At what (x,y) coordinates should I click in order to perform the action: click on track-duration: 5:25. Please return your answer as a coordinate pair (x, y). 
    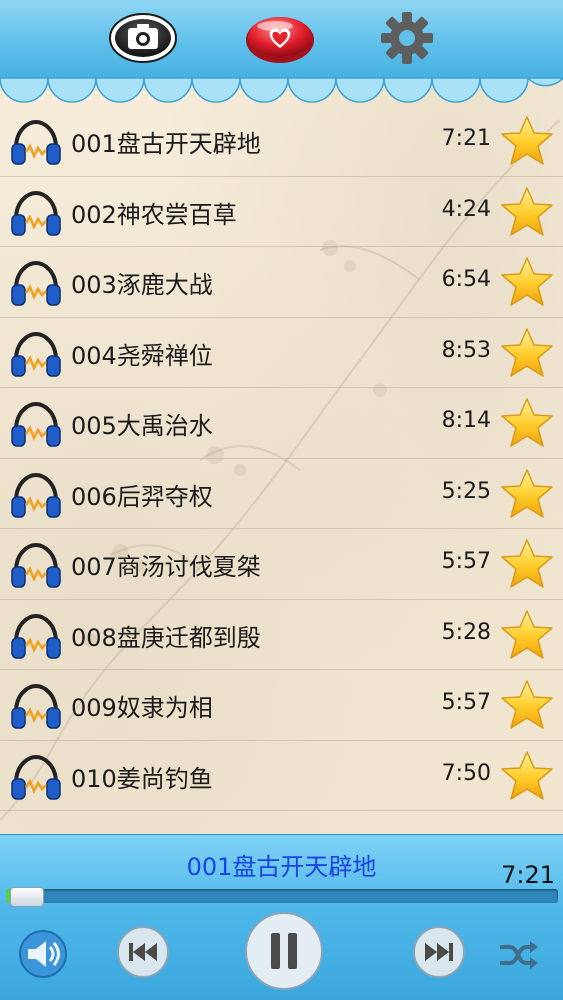
    Looking at the image, I should click on (466, 491).